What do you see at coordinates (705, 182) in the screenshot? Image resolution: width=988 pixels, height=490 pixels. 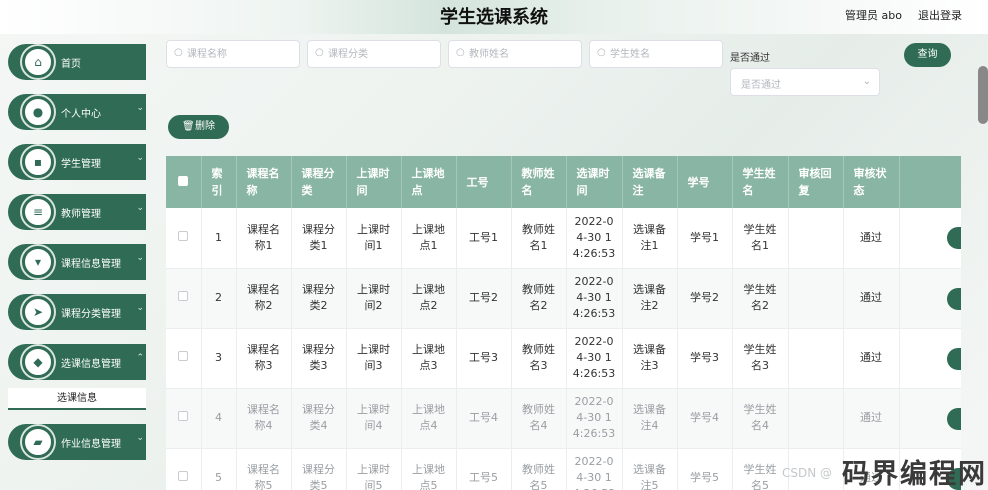 I see `column-header: 学号` at bounding box center [705, 182].